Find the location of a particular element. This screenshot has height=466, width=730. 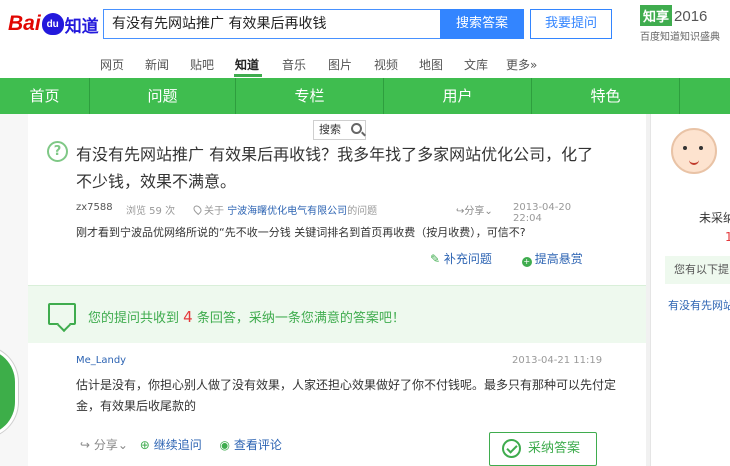

logo-bai-text: Bai is located at coordinates (24, 23).